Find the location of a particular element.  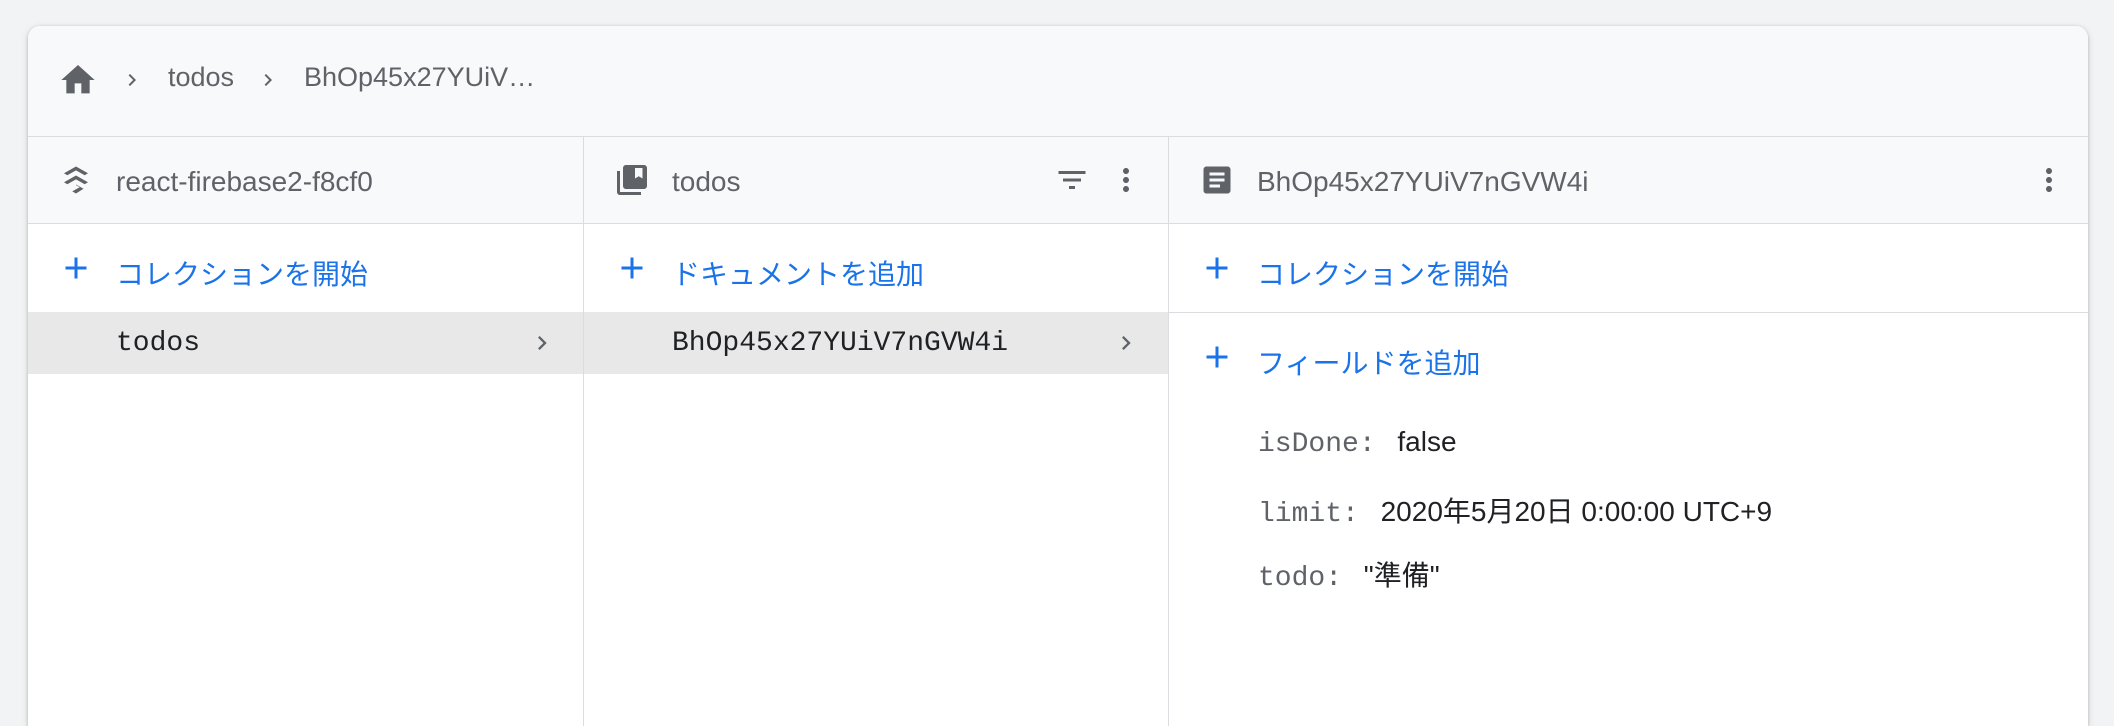

firestore-icon is located at coordinates (76, 180).